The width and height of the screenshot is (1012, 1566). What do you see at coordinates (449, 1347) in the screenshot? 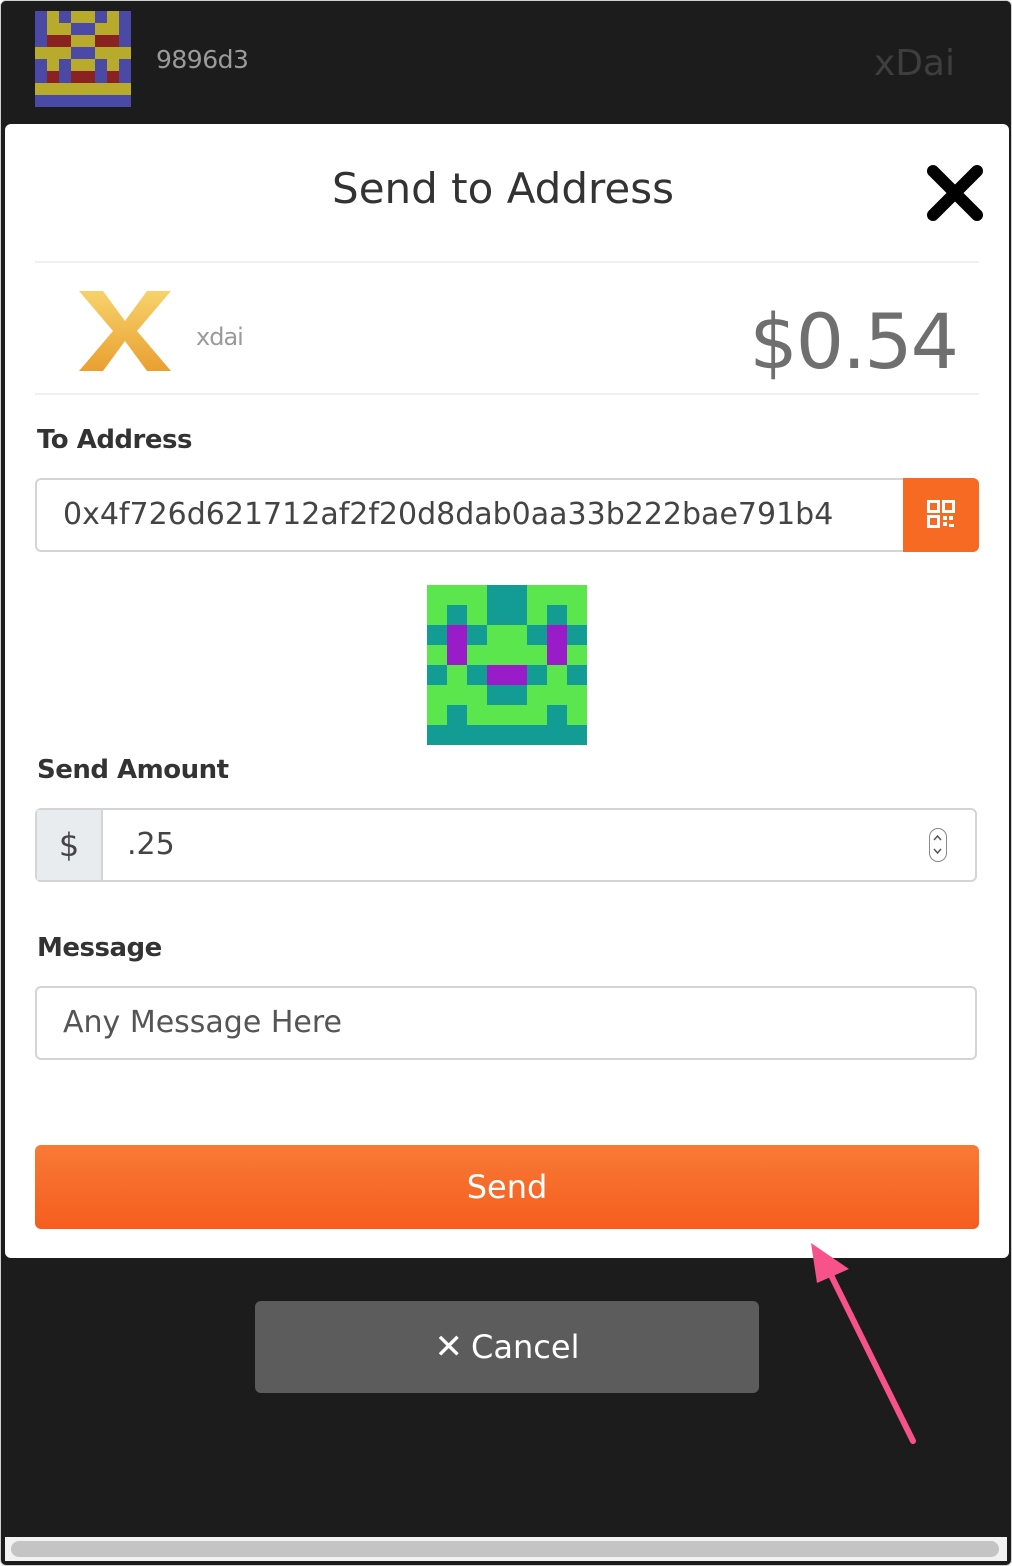
I see `close-x-icon: ✕` at bounding box center [449, 1347].